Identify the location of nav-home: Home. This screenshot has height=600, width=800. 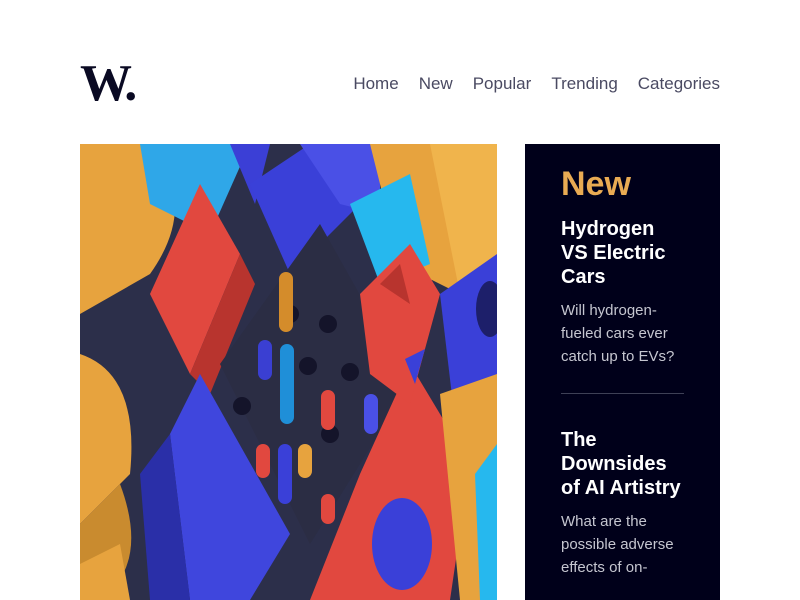
(375, 84).